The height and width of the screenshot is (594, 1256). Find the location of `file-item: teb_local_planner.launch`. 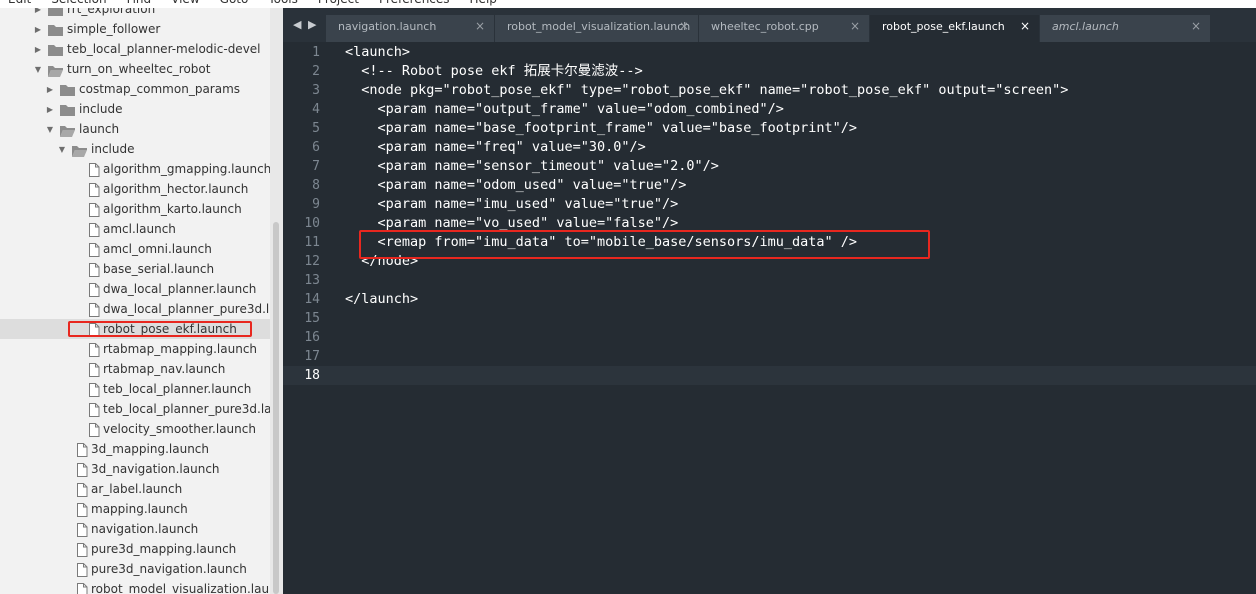

file-item: teb_local_planner.launch is located at coordinates (135, 389).